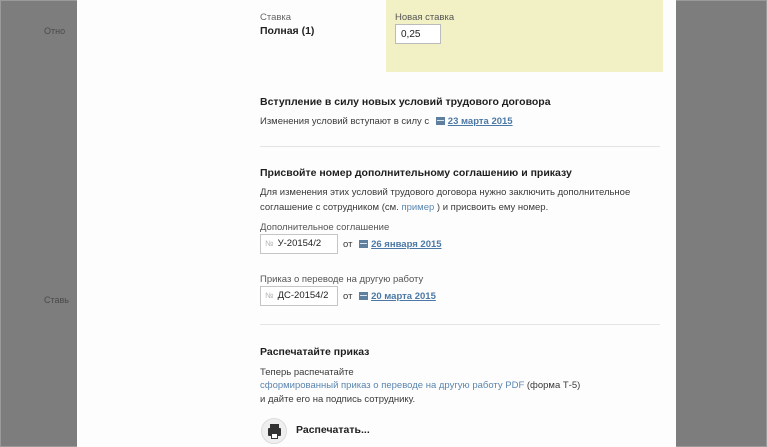  Describe the element at coordinates (274, 431) in the screenshot. I see `print-button` at that location.